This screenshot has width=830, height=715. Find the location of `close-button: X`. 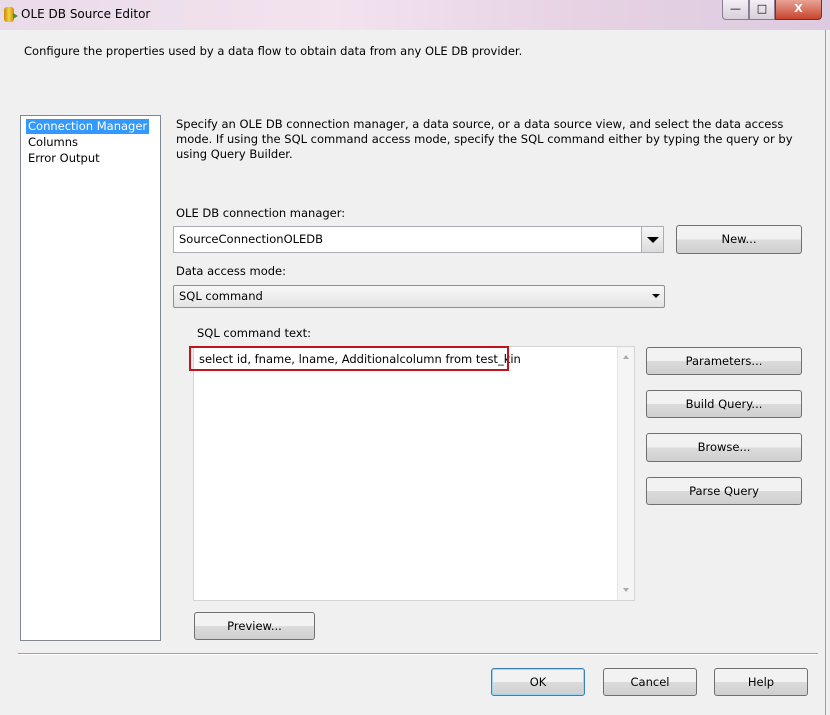

close-button: X is located at coordinates (798, 10).